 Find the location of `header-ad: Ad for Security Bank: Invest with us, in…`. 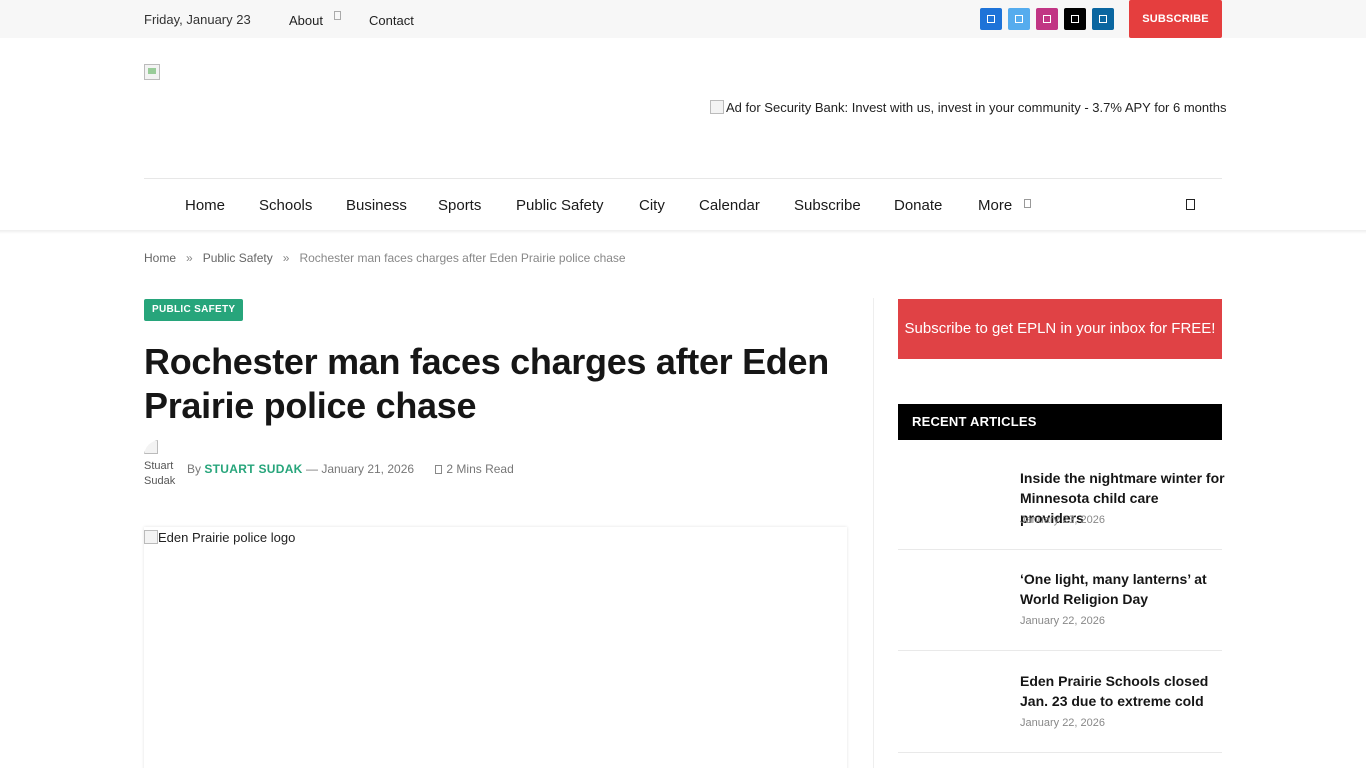

header-ad: Ad for Security Bank: Invest with us, in… is located at coordinates (968, 107).